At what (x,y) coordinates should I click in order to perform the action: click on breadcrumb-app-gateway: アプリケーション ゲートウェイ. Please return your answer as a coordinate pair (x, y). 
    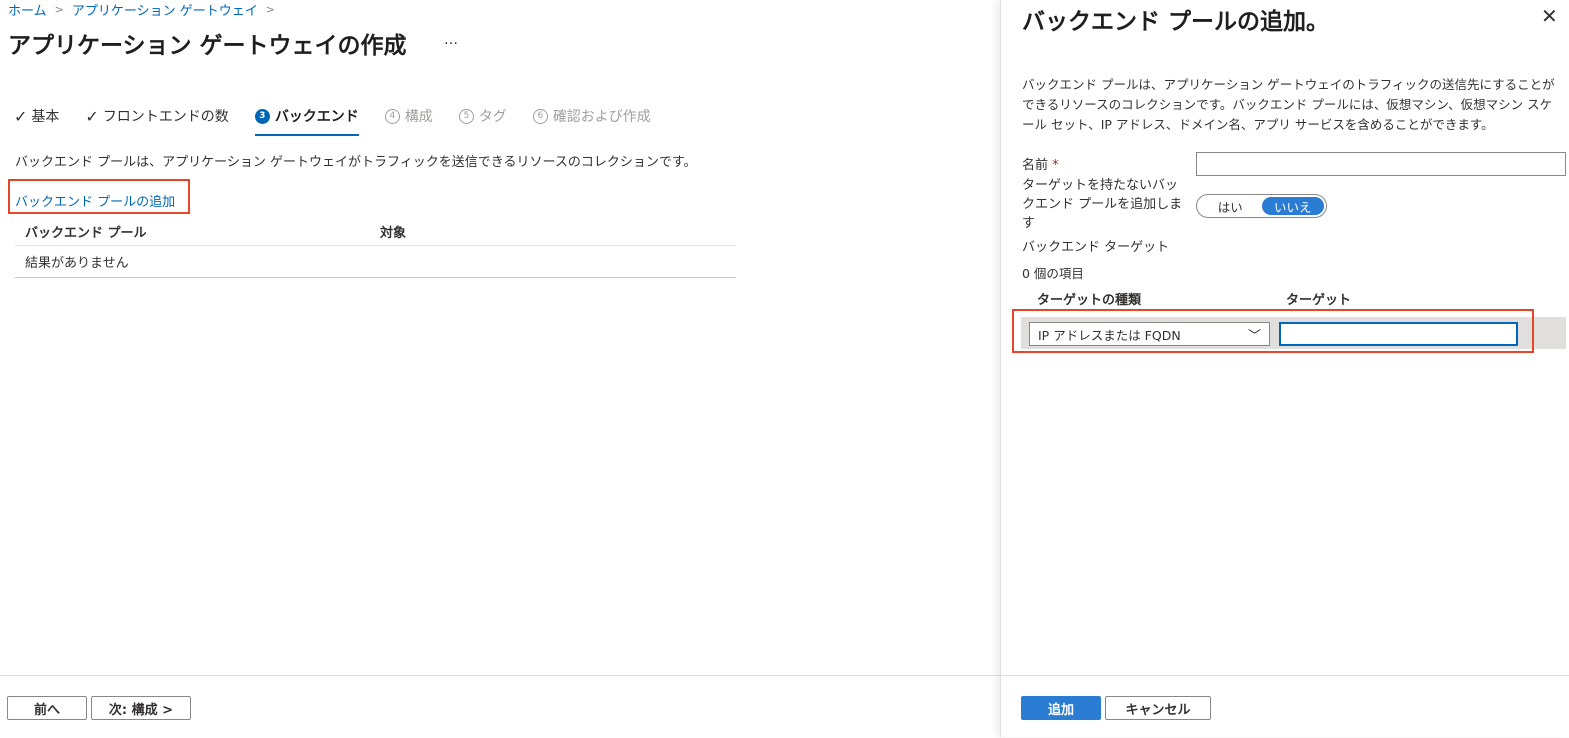
    Looking at the image, I should click on (165, 9).